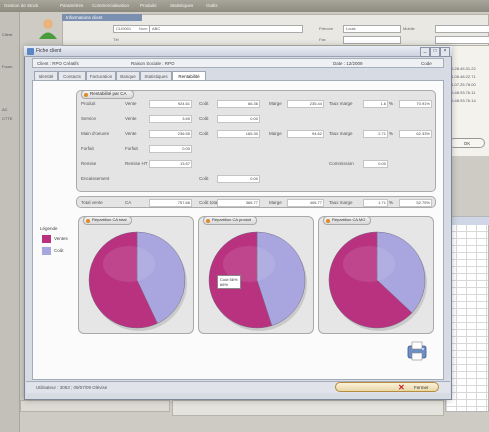 This screenshot has height=432, width=489. What do you see at coordinates (462, 100) in the screenshot?
I see `phone-entry: 05.48.93.76.14` at bounding box center [462, 100].